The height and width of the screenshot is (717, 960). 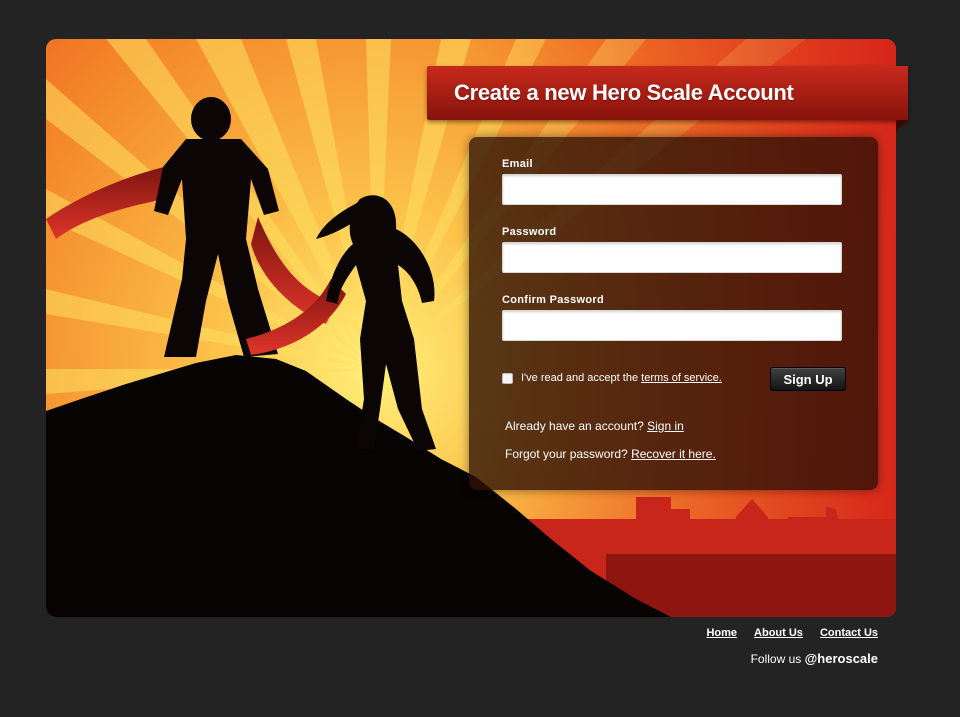 What do you see at coordinates (672, 257) in the screenshot?
I see `password-field` at bounding box center [672, 257].